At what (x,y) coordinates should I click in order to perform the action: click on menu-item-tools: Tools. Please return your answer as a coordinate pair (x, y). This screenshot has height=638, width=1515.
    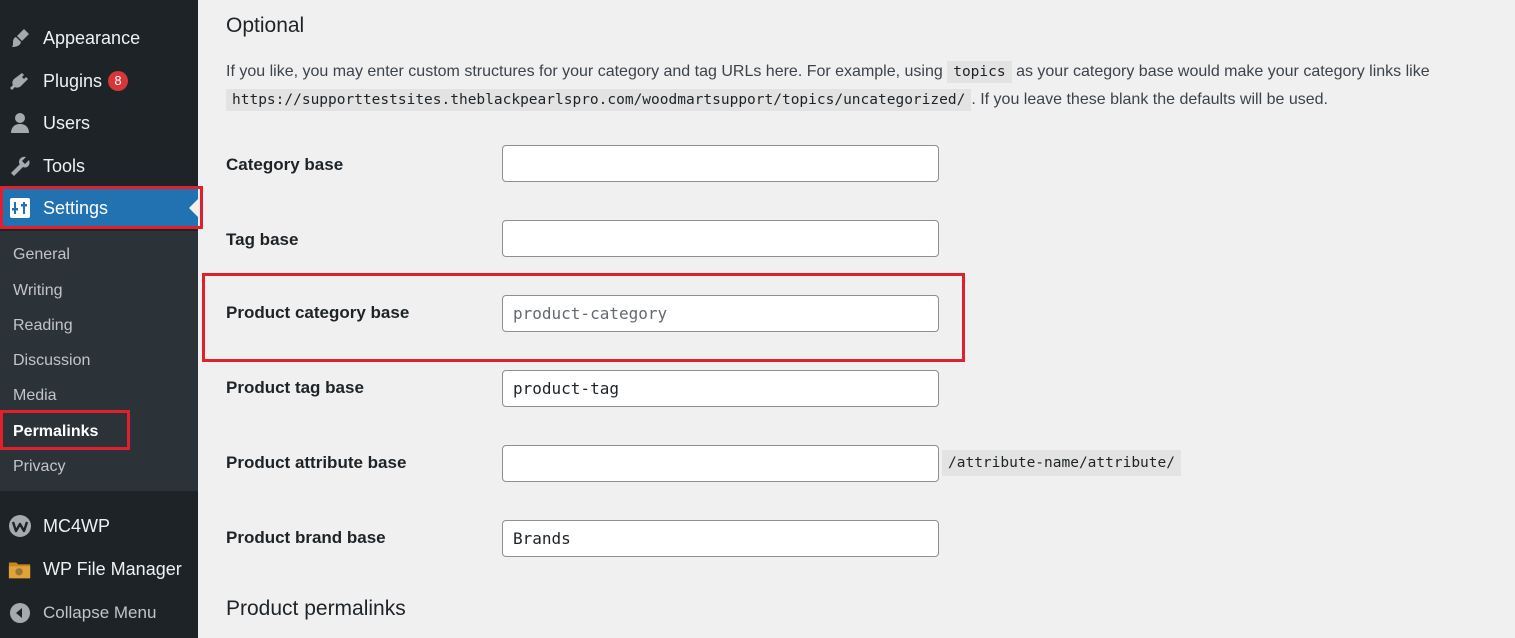
    Looking at the image, I should click on (99, 166).